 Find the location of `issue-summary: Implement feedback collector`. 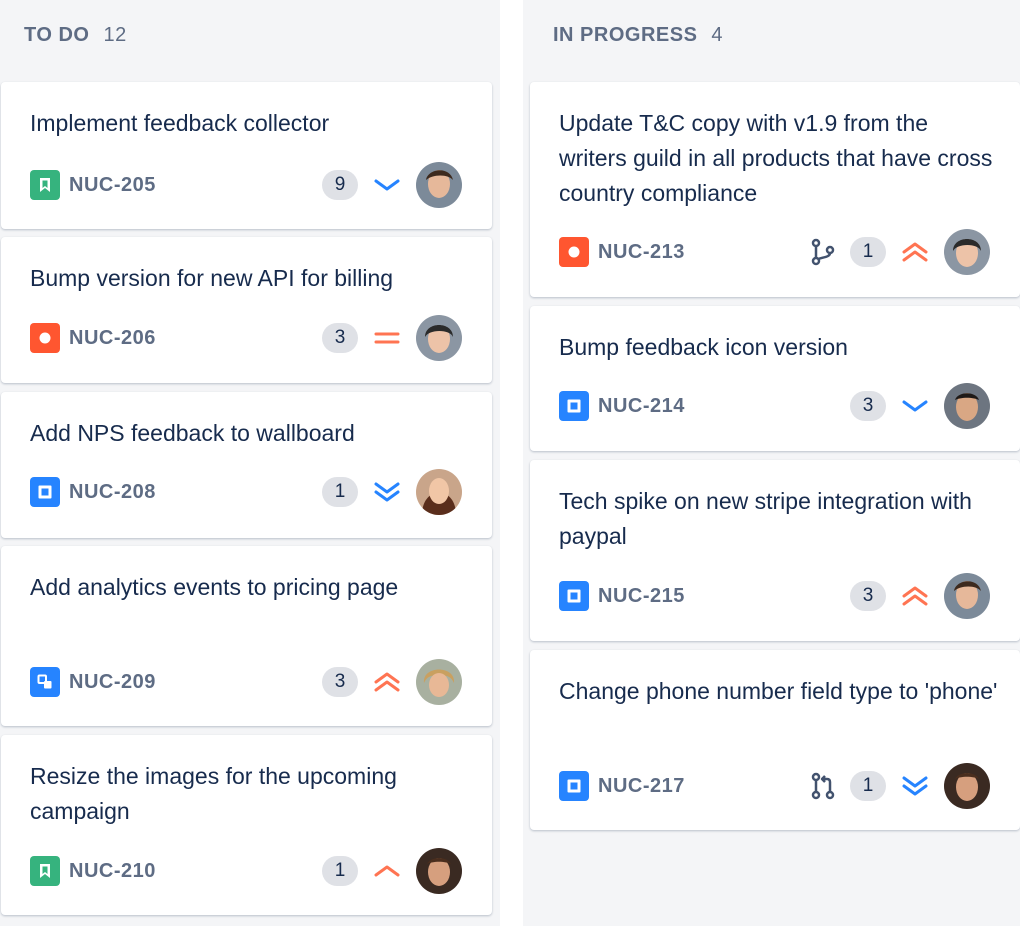

issue-summary: Implement feedback collector is located at coordinates (180, 123).